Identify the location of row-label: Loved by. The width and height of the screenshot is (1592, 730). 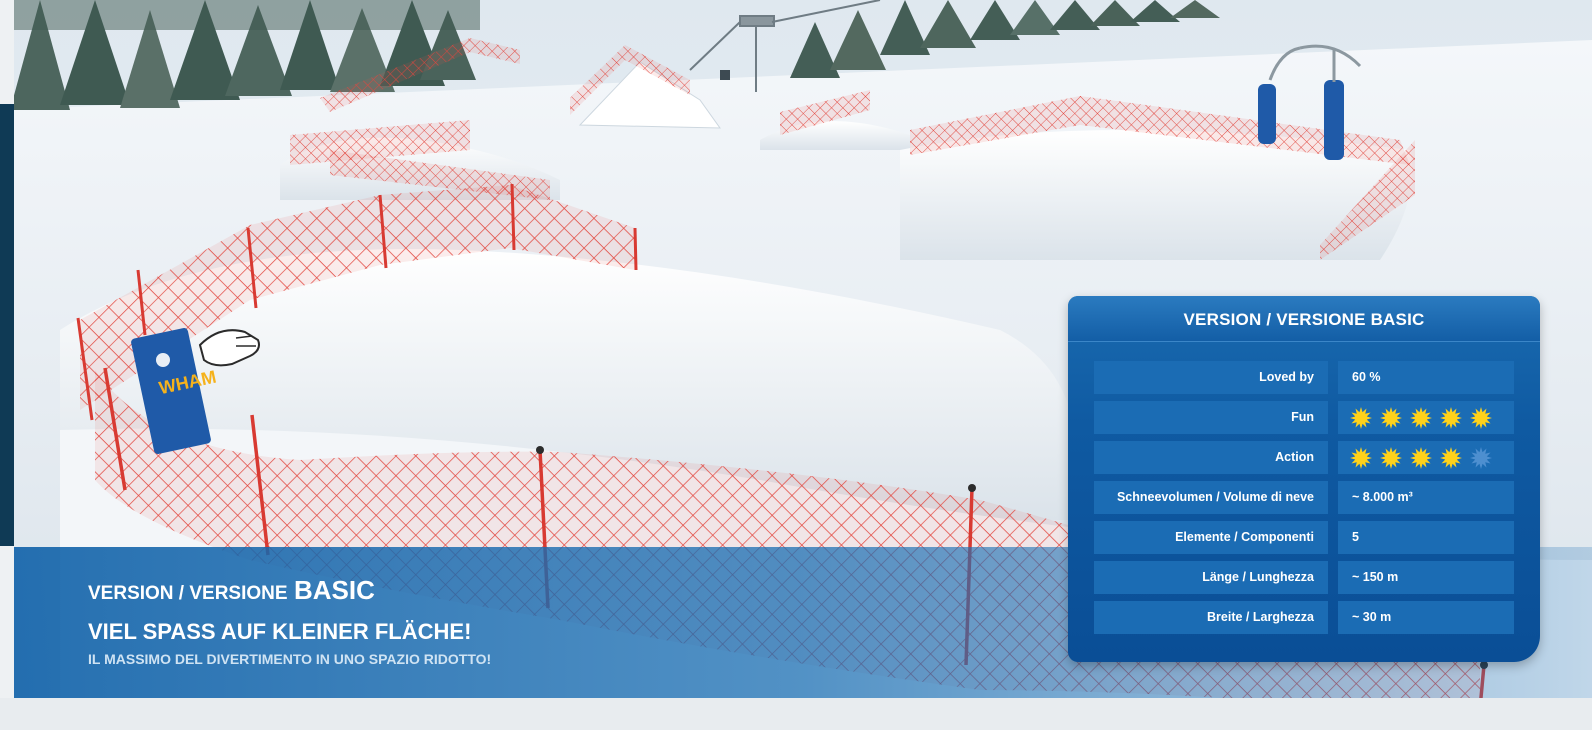
(1211, 377).